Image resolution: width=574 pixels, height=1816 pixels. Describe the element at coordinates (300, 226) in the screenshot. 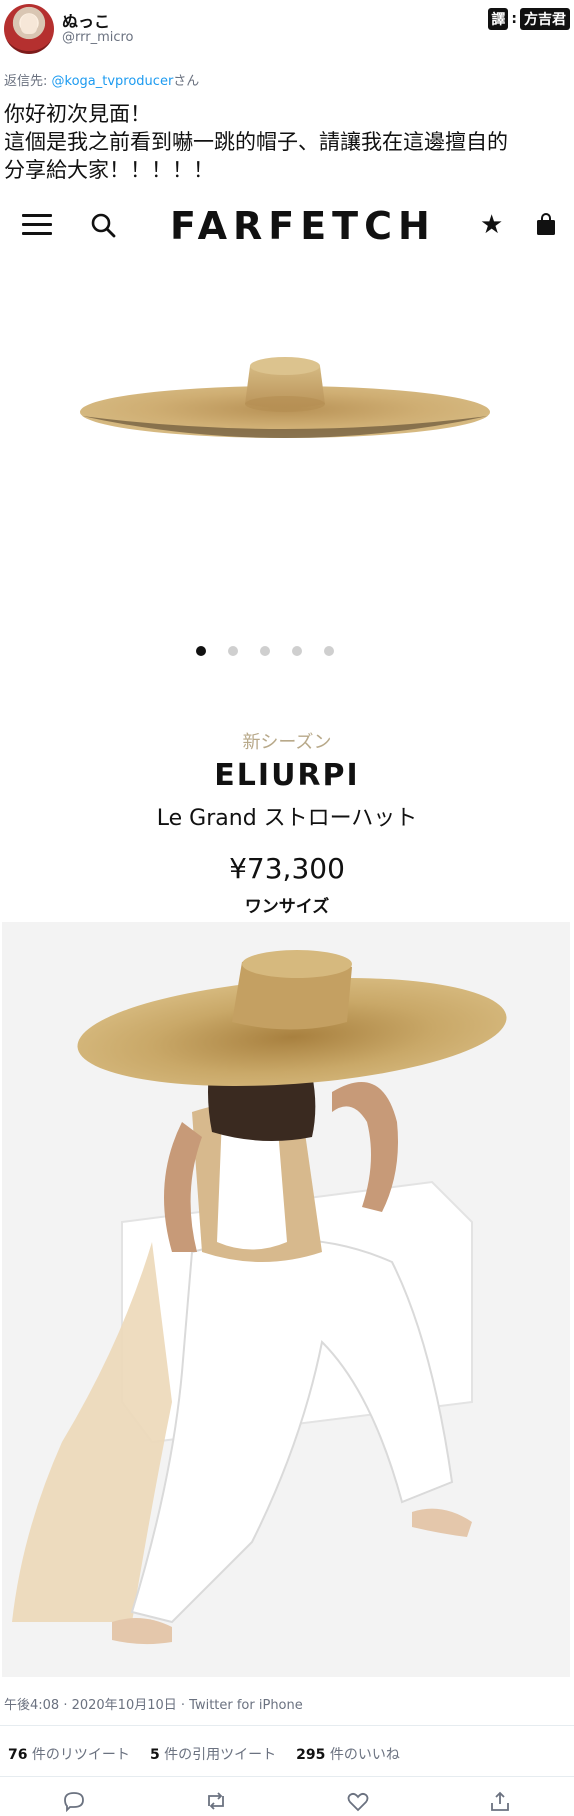

I see `farfetch-logo: FARFETCH` at that location.